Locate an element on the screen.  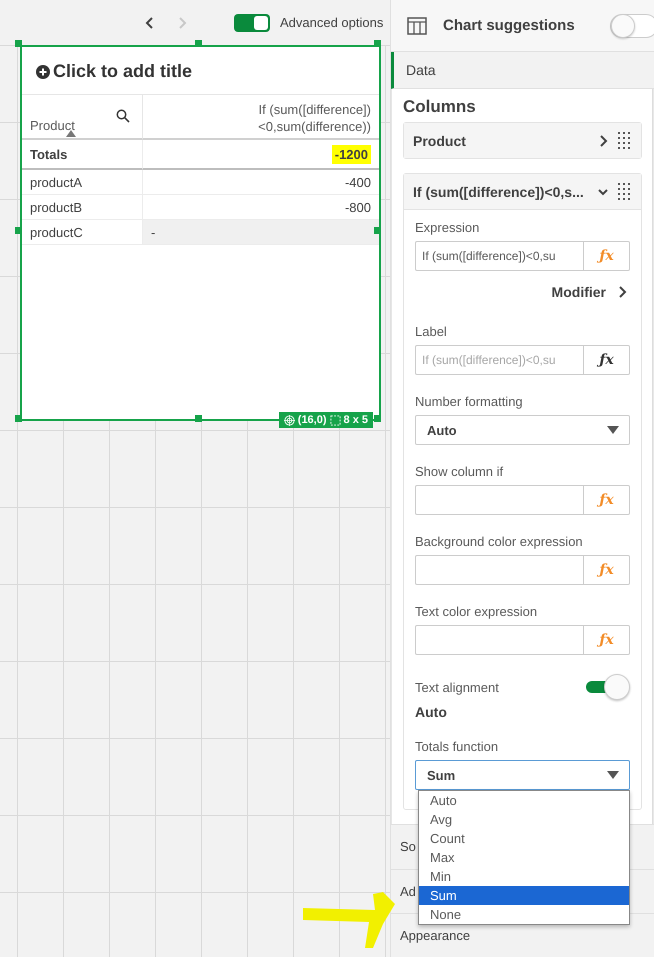
columns-heading: Columns is located at coordinates (440, 107).